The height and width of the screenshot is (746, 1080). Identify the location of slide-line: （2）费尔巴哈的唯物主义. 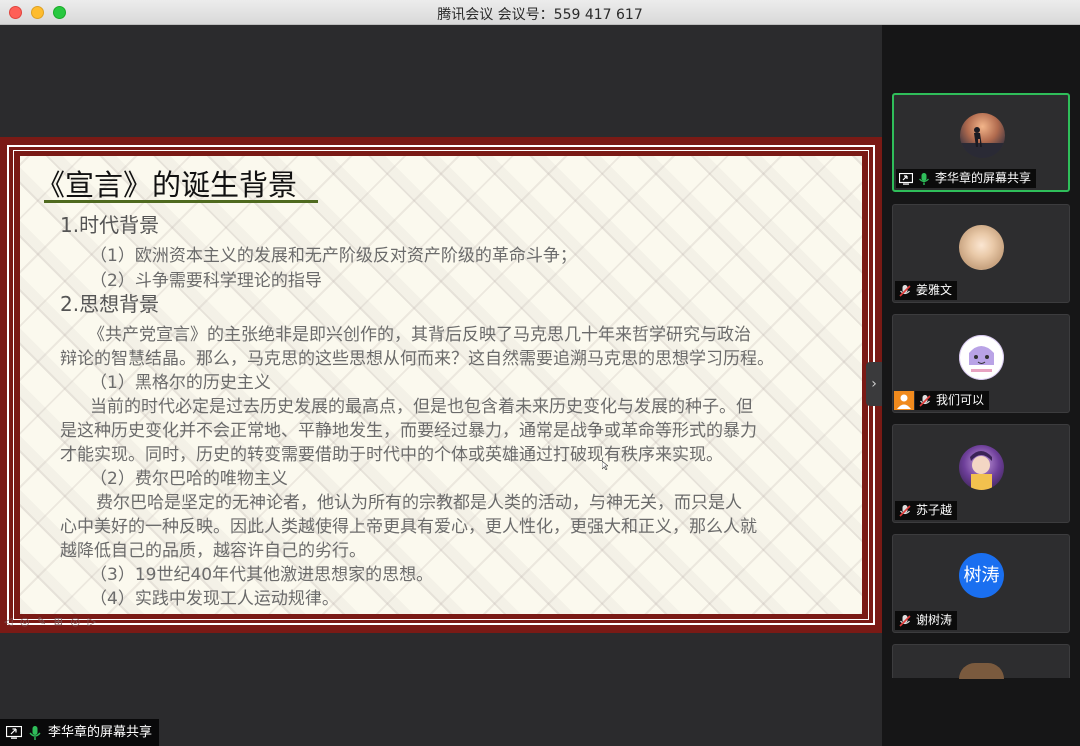
(189, 479).